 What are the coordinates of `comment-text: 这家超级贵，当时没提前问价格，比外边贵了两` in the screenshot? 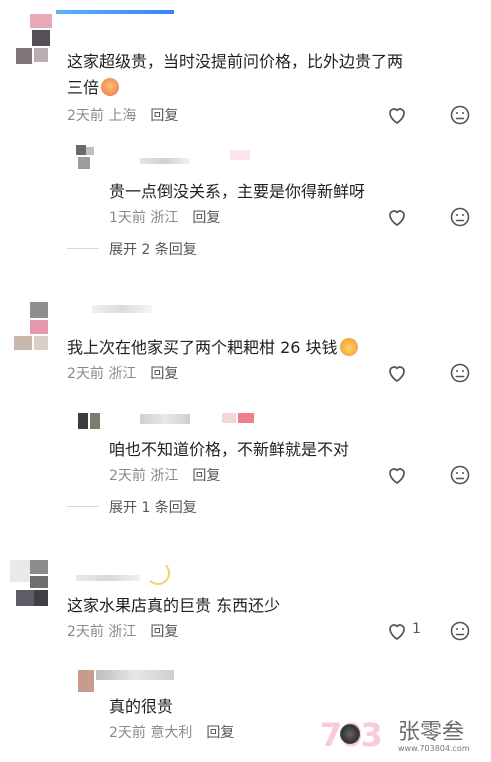 It's located at (235, 61).